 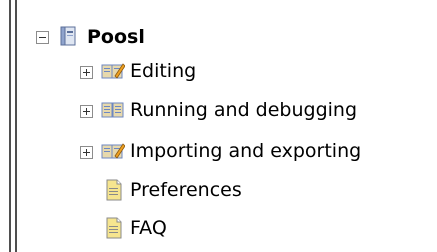 I want to click on tree-item-importing-and-exporting: Importing and exporting, so click(x=218, y=151).